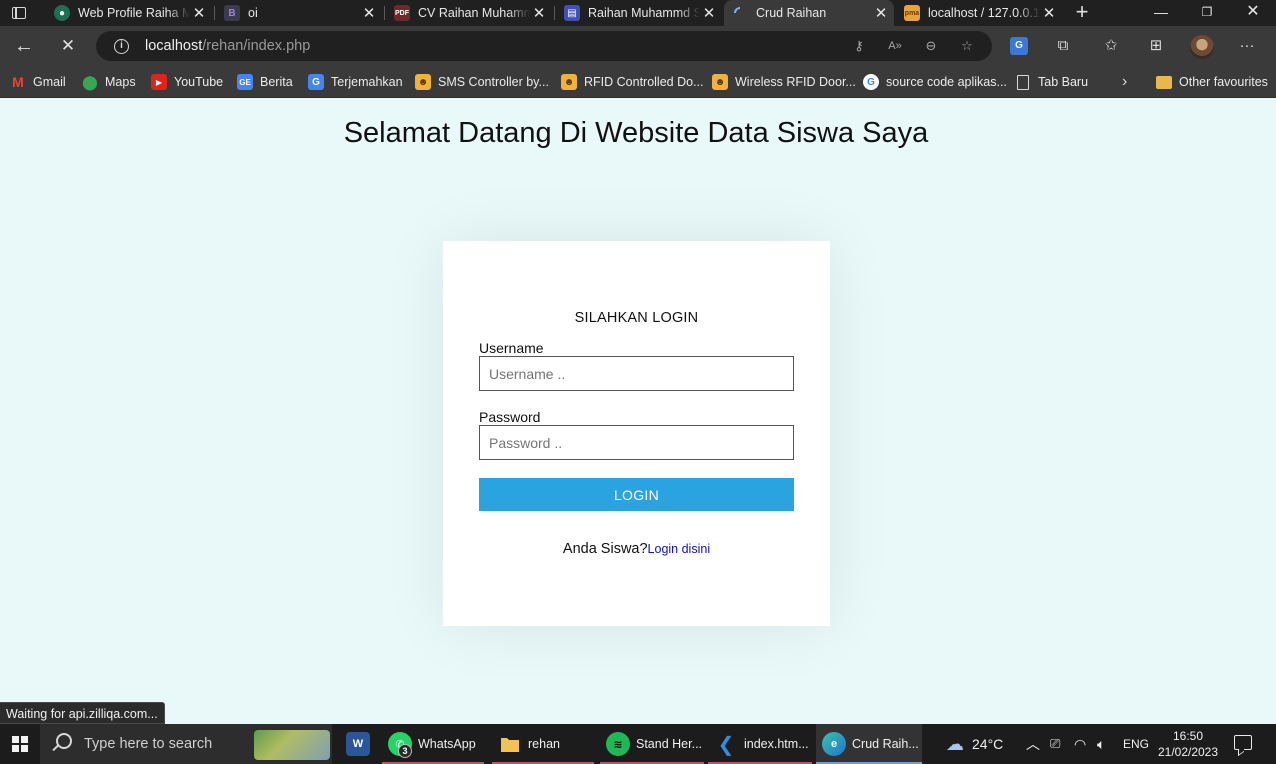 This screenshot has height=764, width=1276. I want to click on zoom-out-icon: ⊖, so click(931, 46).